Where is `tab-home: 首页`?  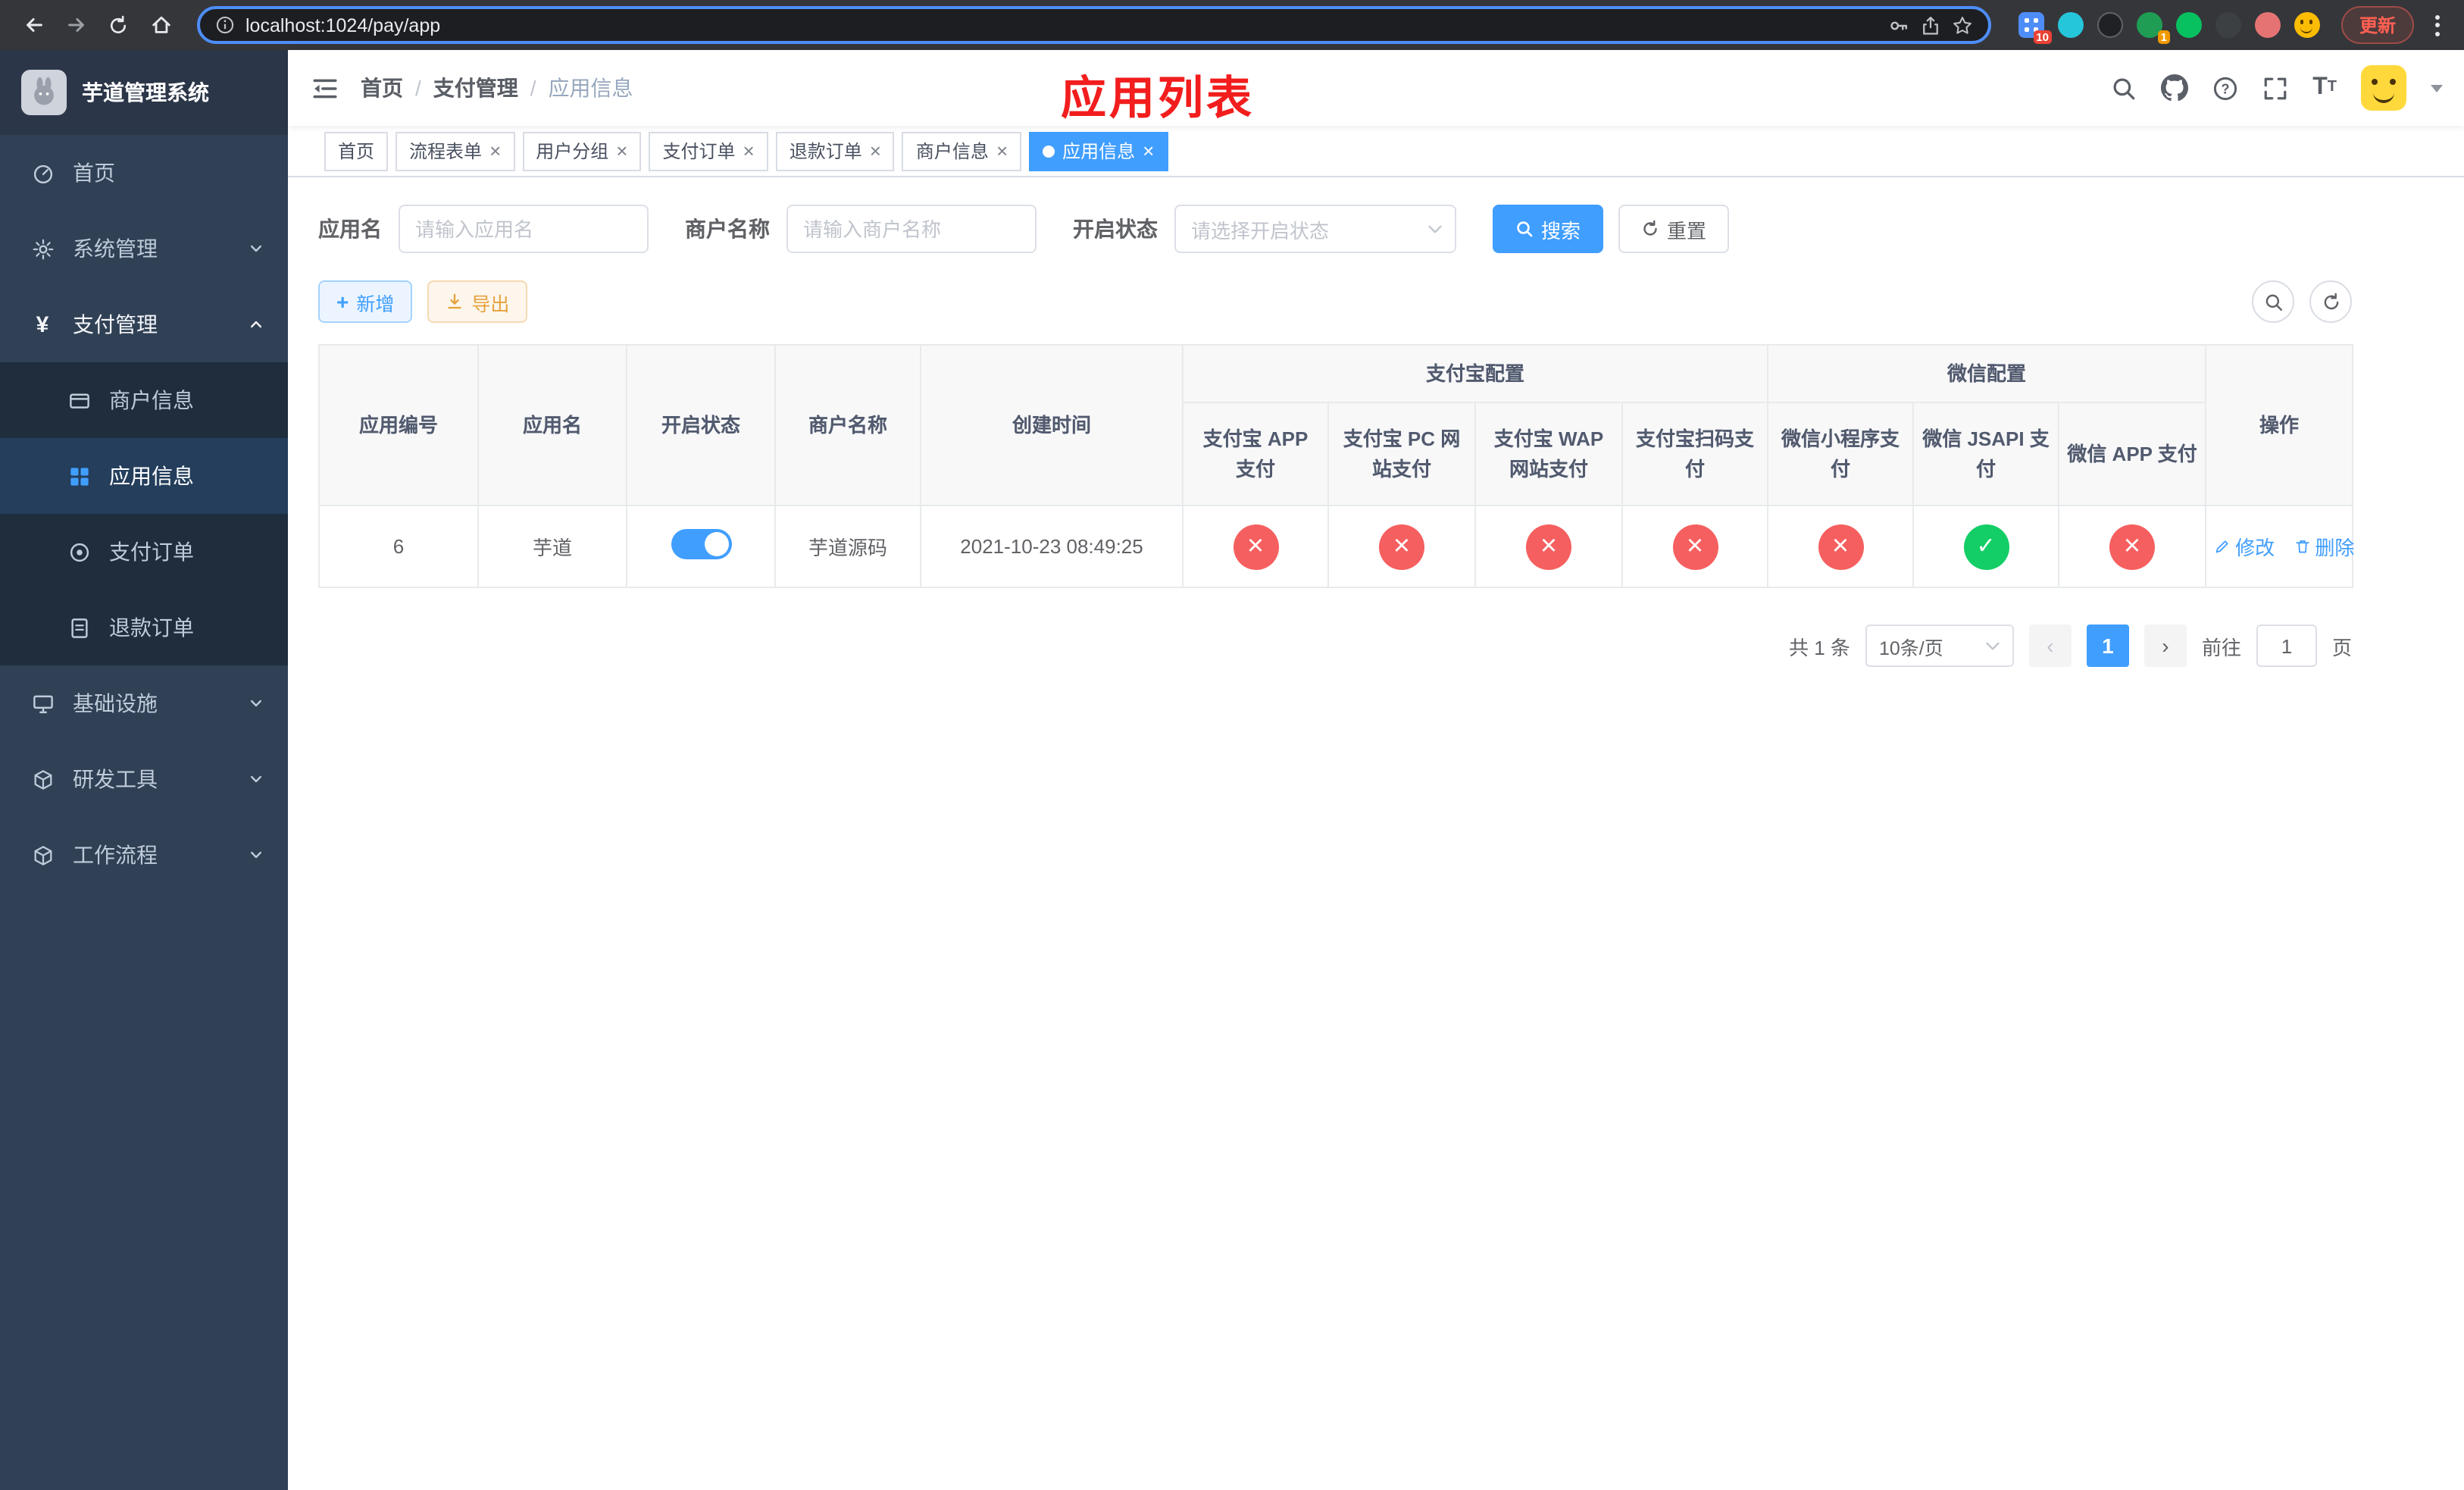 tab-home: 首页 is located at coordinates (356, 151).